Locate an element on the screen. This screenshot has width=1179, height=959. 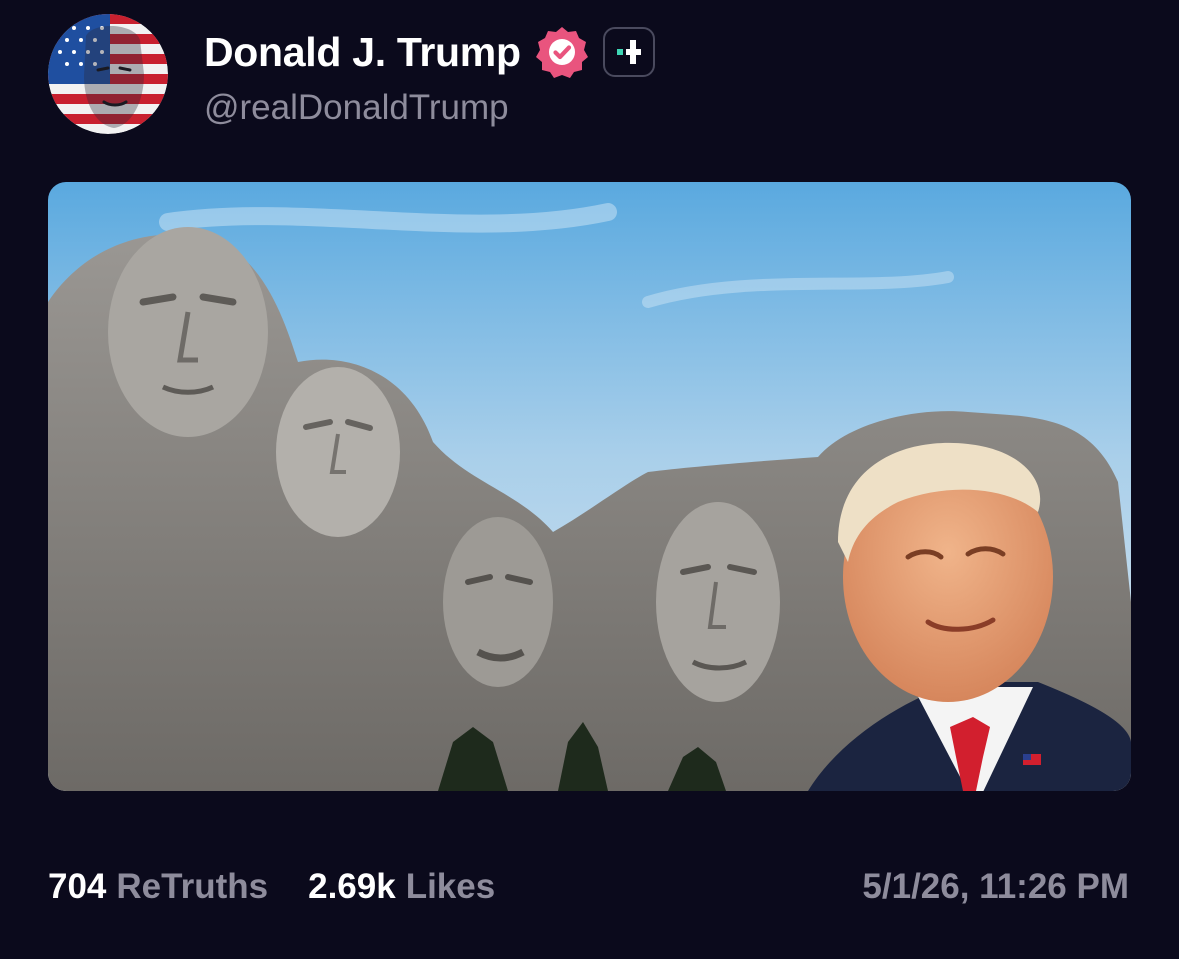
post-stats: 704 ReTruths 2.69k Likes is located at coordinates (271, 887).